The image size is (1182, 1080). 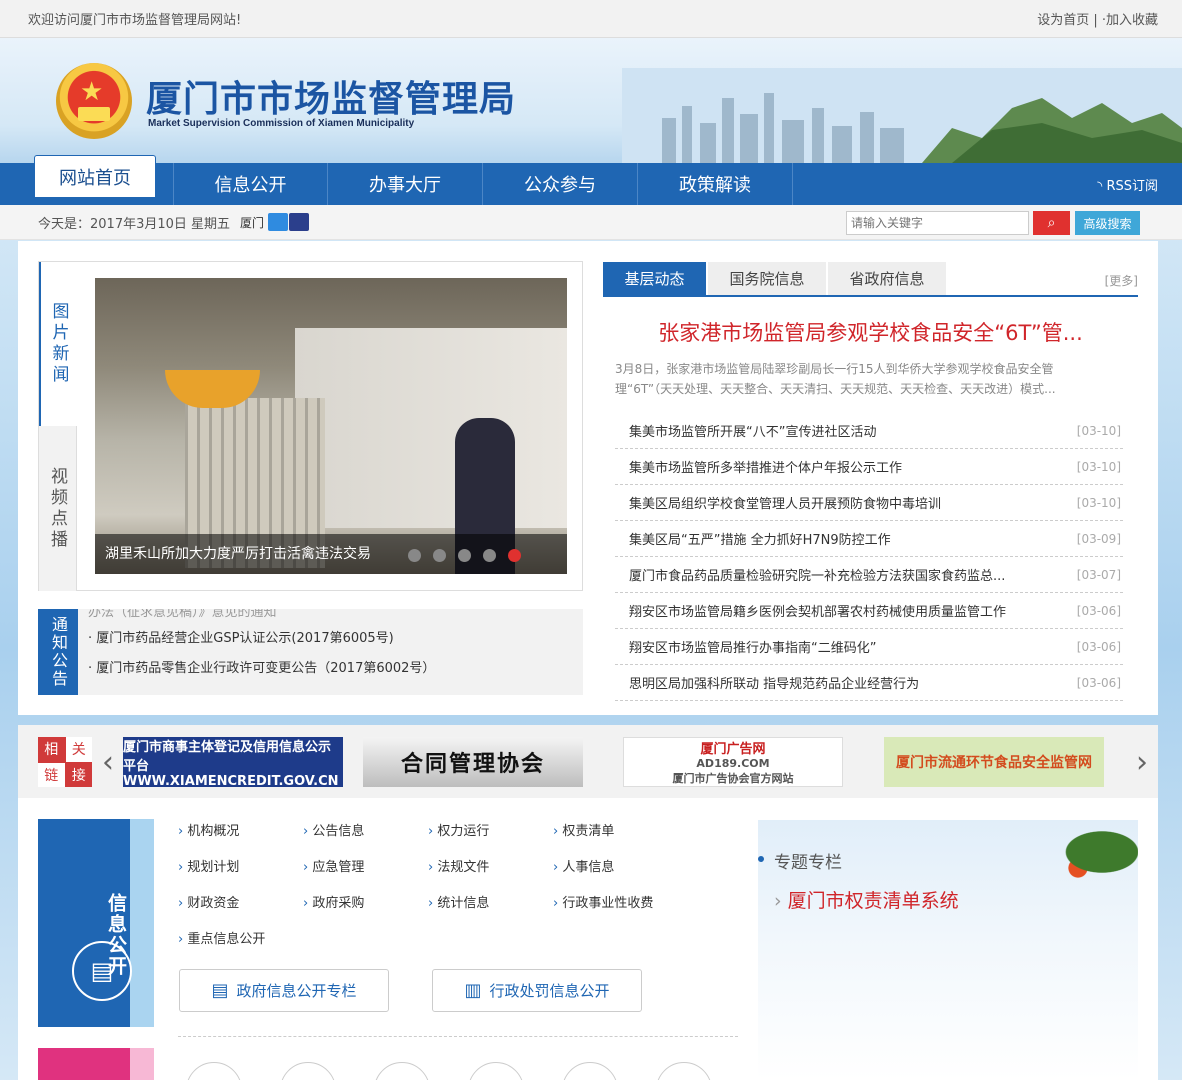 I want to click on news-item: 集美区局组织学校食堂管理人员开展预防食物中毒培训 [03-10], so click(x=869, y=503).